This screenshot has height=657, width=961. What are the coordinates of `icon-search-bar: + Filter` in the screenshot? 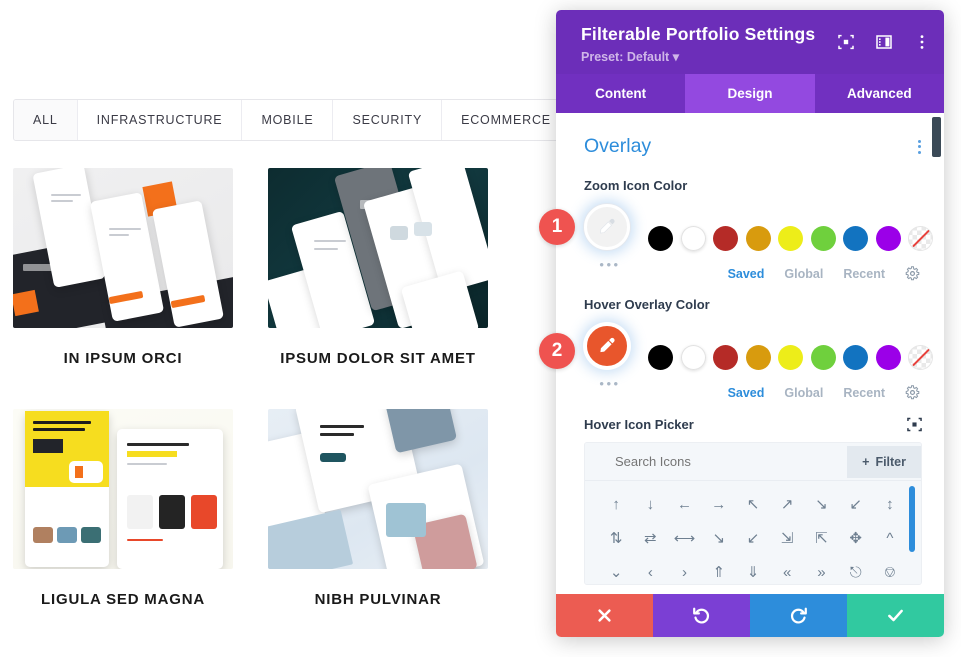 It's located at (753, 461).